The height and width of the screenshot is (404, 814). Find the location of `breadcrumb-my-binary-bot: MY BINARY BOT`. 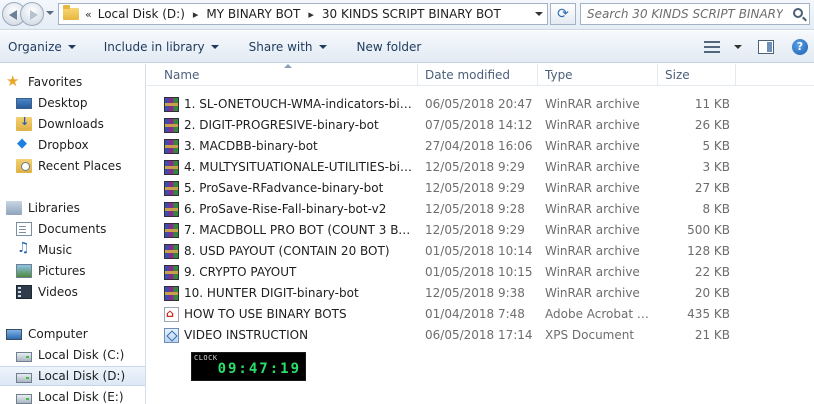

breadcrumb-my-binary-bot: MY BINARY BOT is located at coordinates (253, 14).